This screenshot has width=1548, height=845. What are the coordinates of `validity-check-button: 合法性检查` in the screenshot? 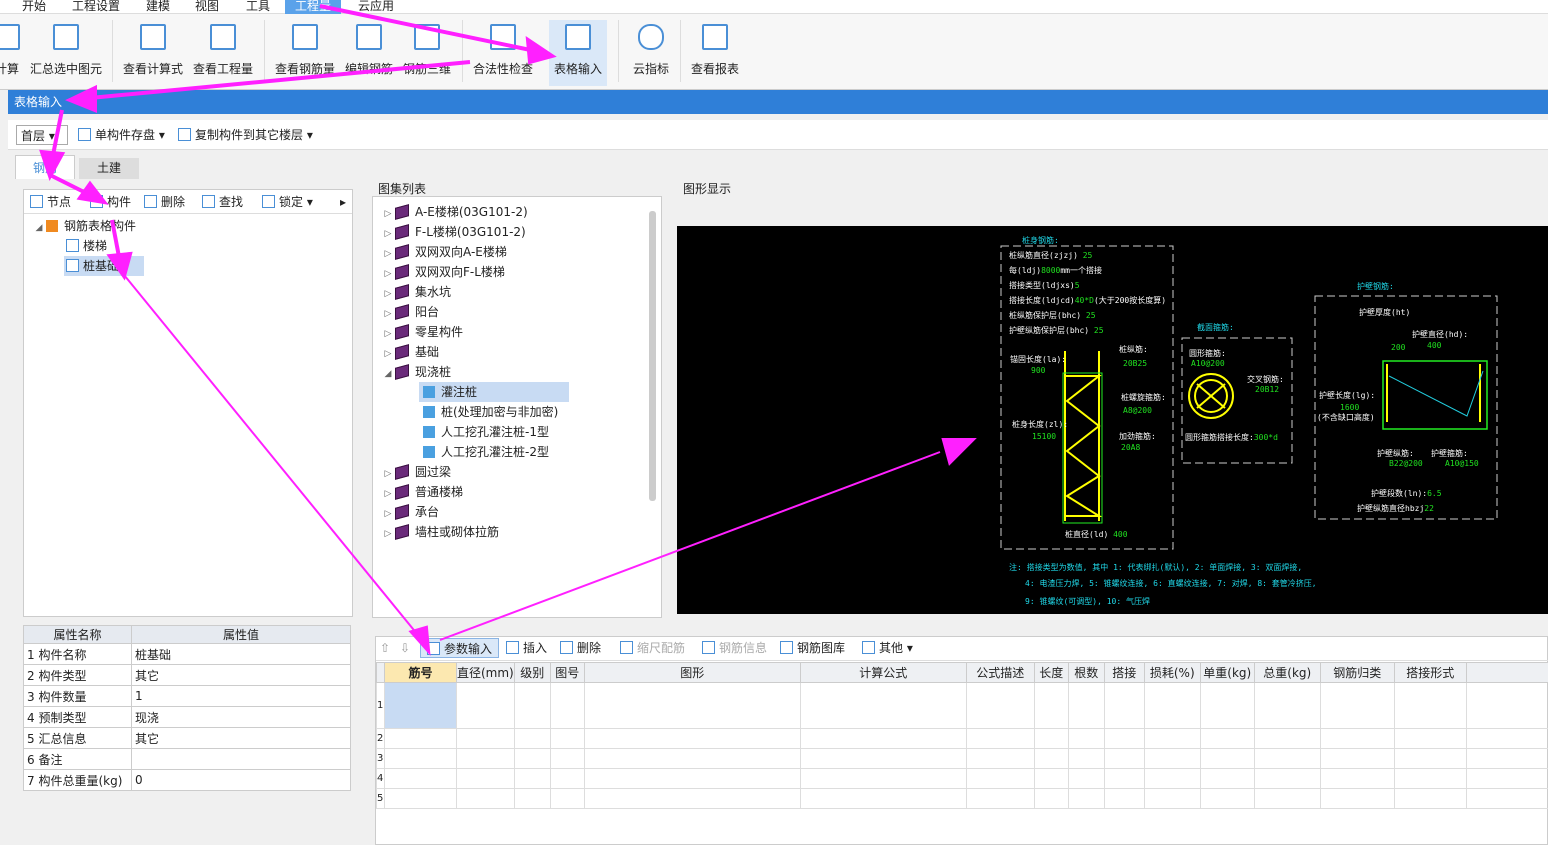 It's located at (503, 53).